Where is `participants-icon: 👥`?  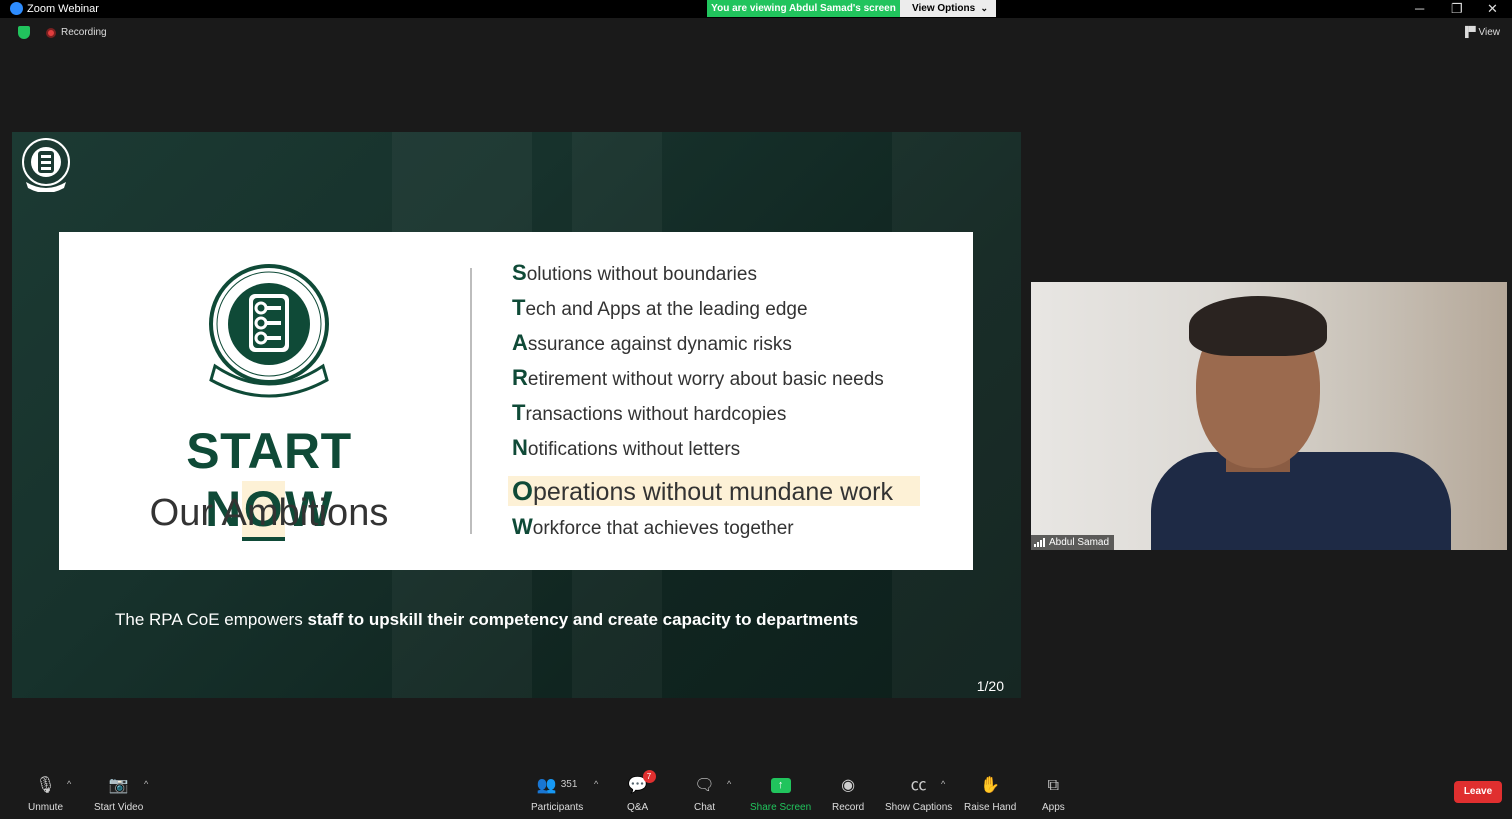 participants-icon: 👥 is located at coordinates (546, 785).